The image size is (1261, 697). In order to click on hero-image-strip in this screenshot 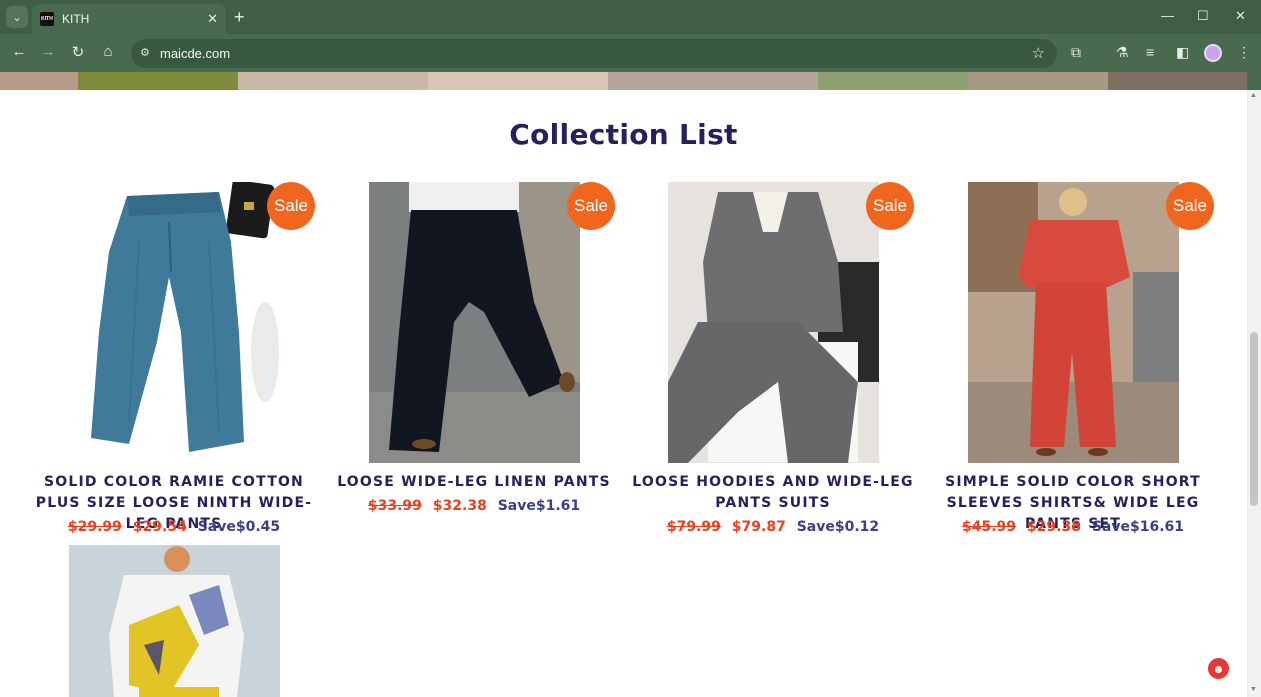, I will do `click(623, 81)`.